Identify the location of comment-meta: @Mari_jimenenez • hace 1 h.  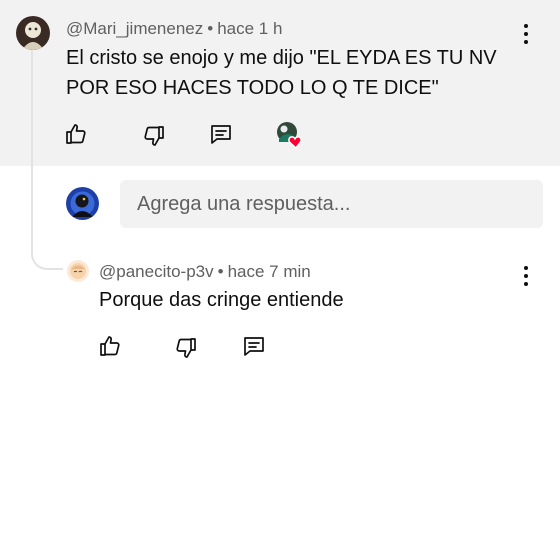
(174, 29).